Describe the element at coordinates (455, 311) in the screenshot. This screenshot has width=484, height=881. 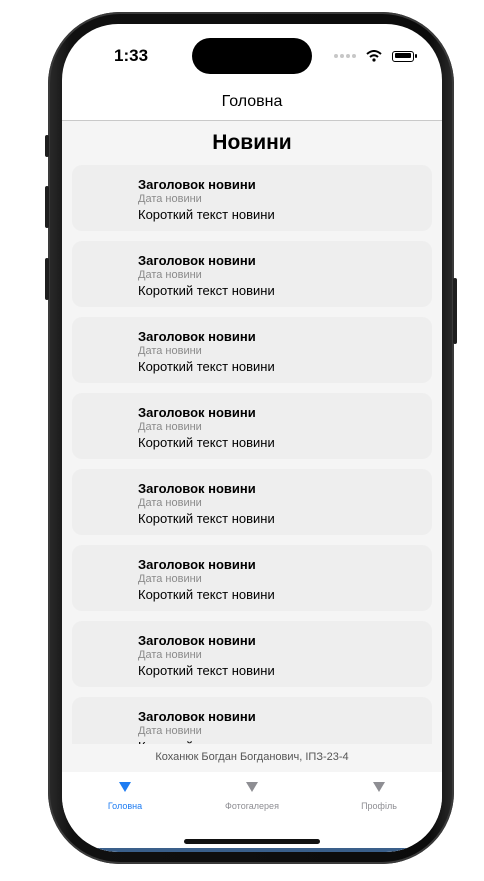
I see `power-button` at that location.